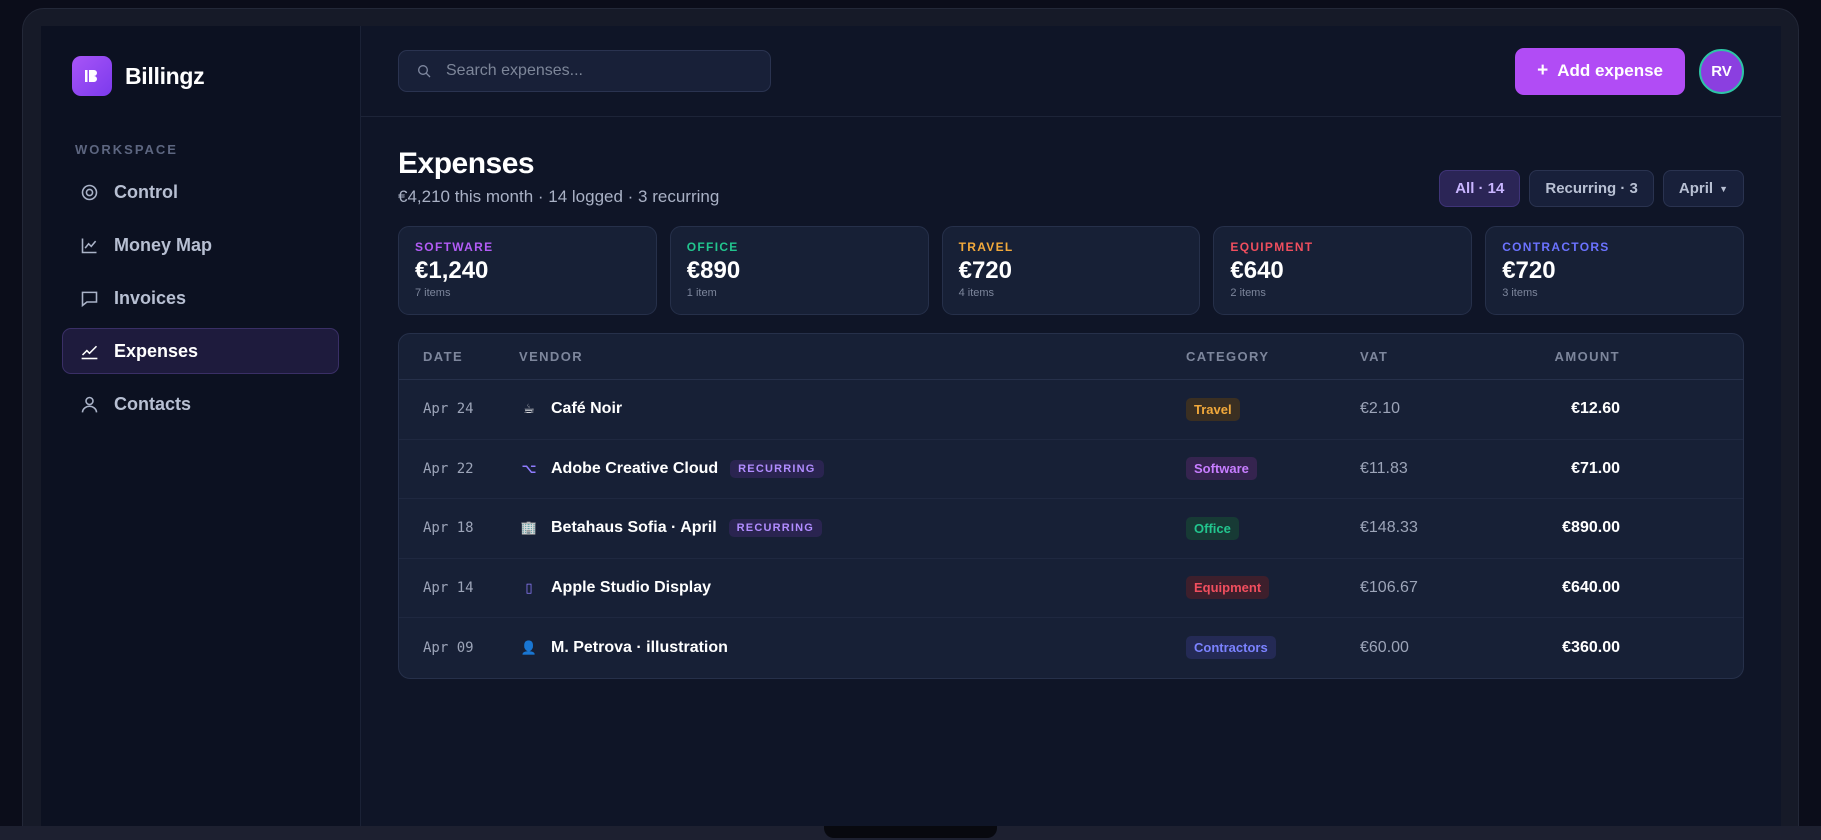 The height and width of the screenshot is (840, 1821). What do you see at coordinates (1257, 270) in the screenshot?
I see `card-value: €640` at bounding box center [1257, 270].